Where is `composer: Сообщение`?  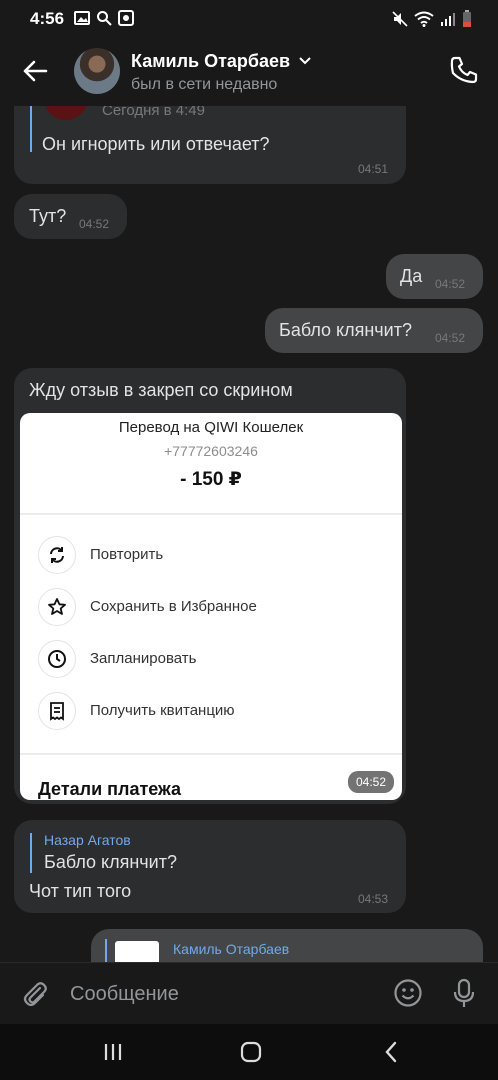 composer: Сообщение is located at coordinates (249, 993).